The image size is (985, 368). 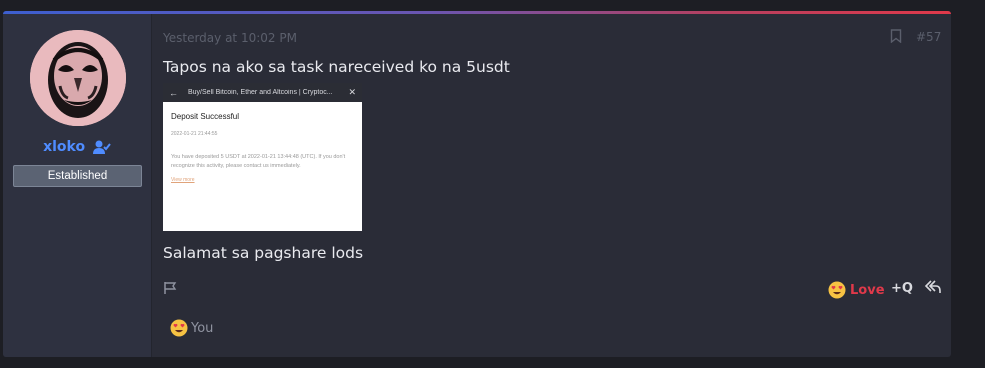 I want to click on user-title-badge: Established, so click(x=77, y=176).